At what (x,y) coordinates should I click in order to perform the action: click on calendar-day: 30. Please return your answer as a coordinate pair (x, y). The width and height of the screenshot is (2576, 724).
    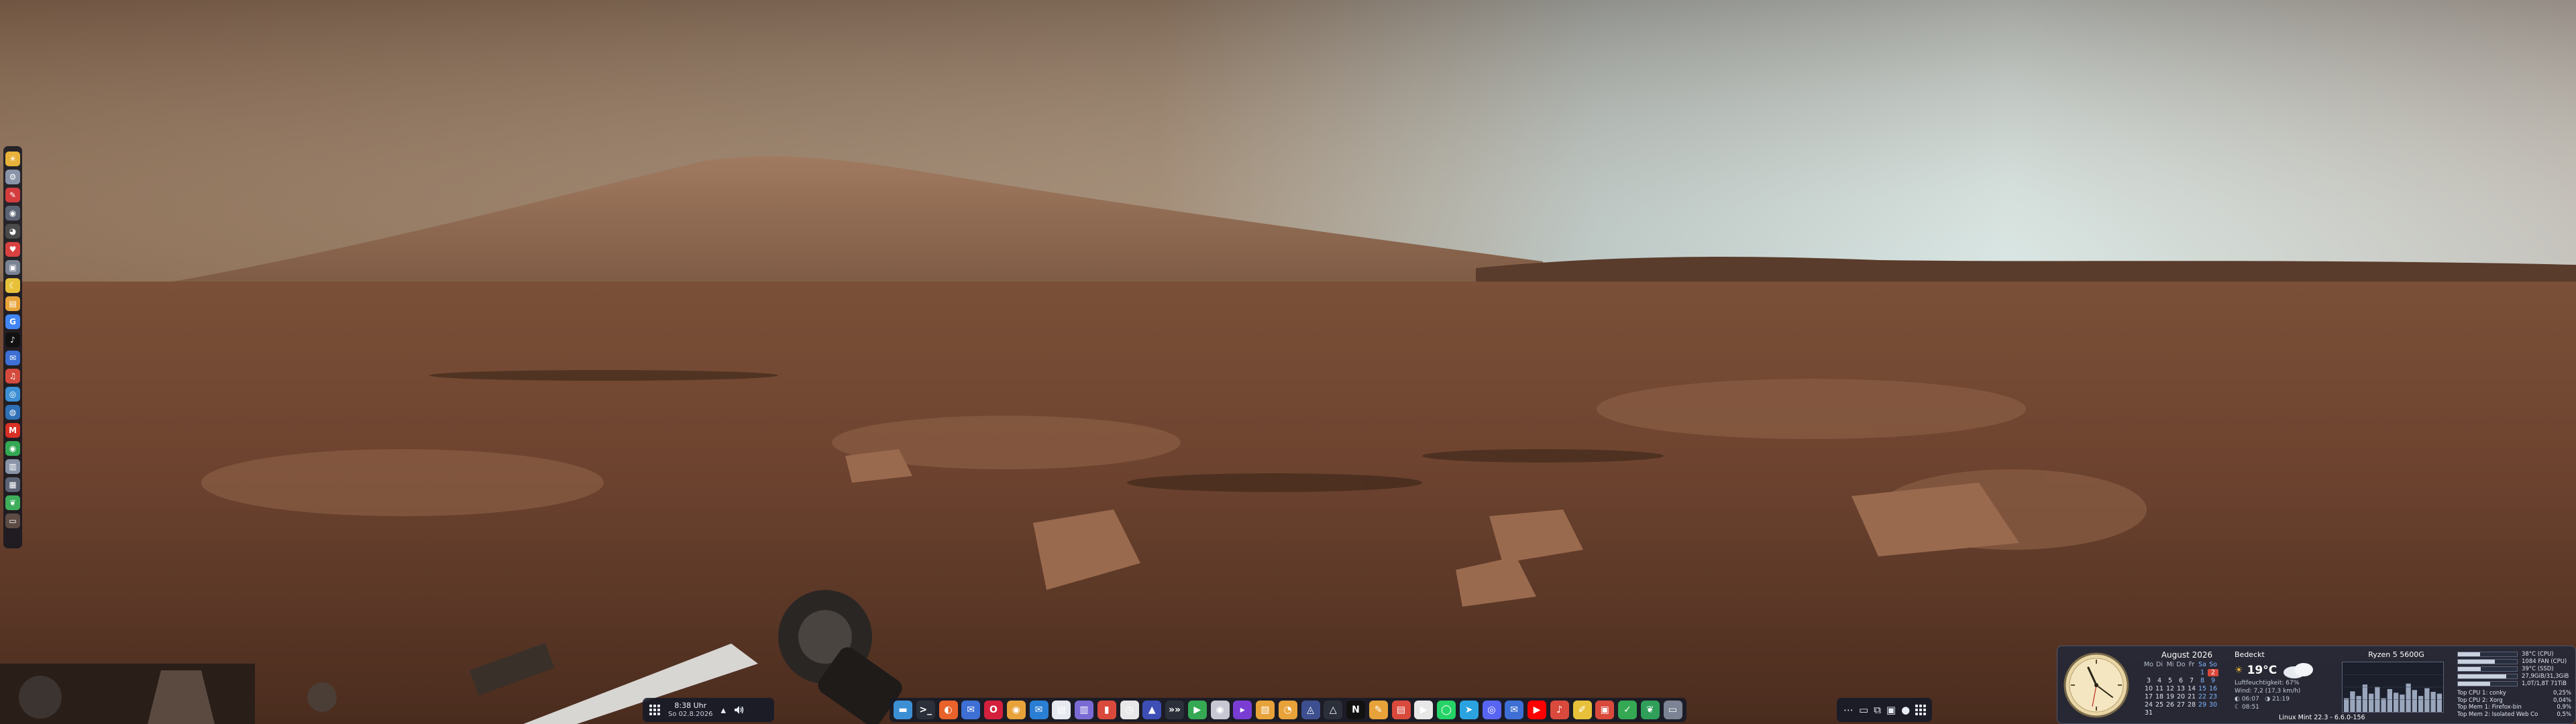
    Looking at the image, I should click on (2213, 705).